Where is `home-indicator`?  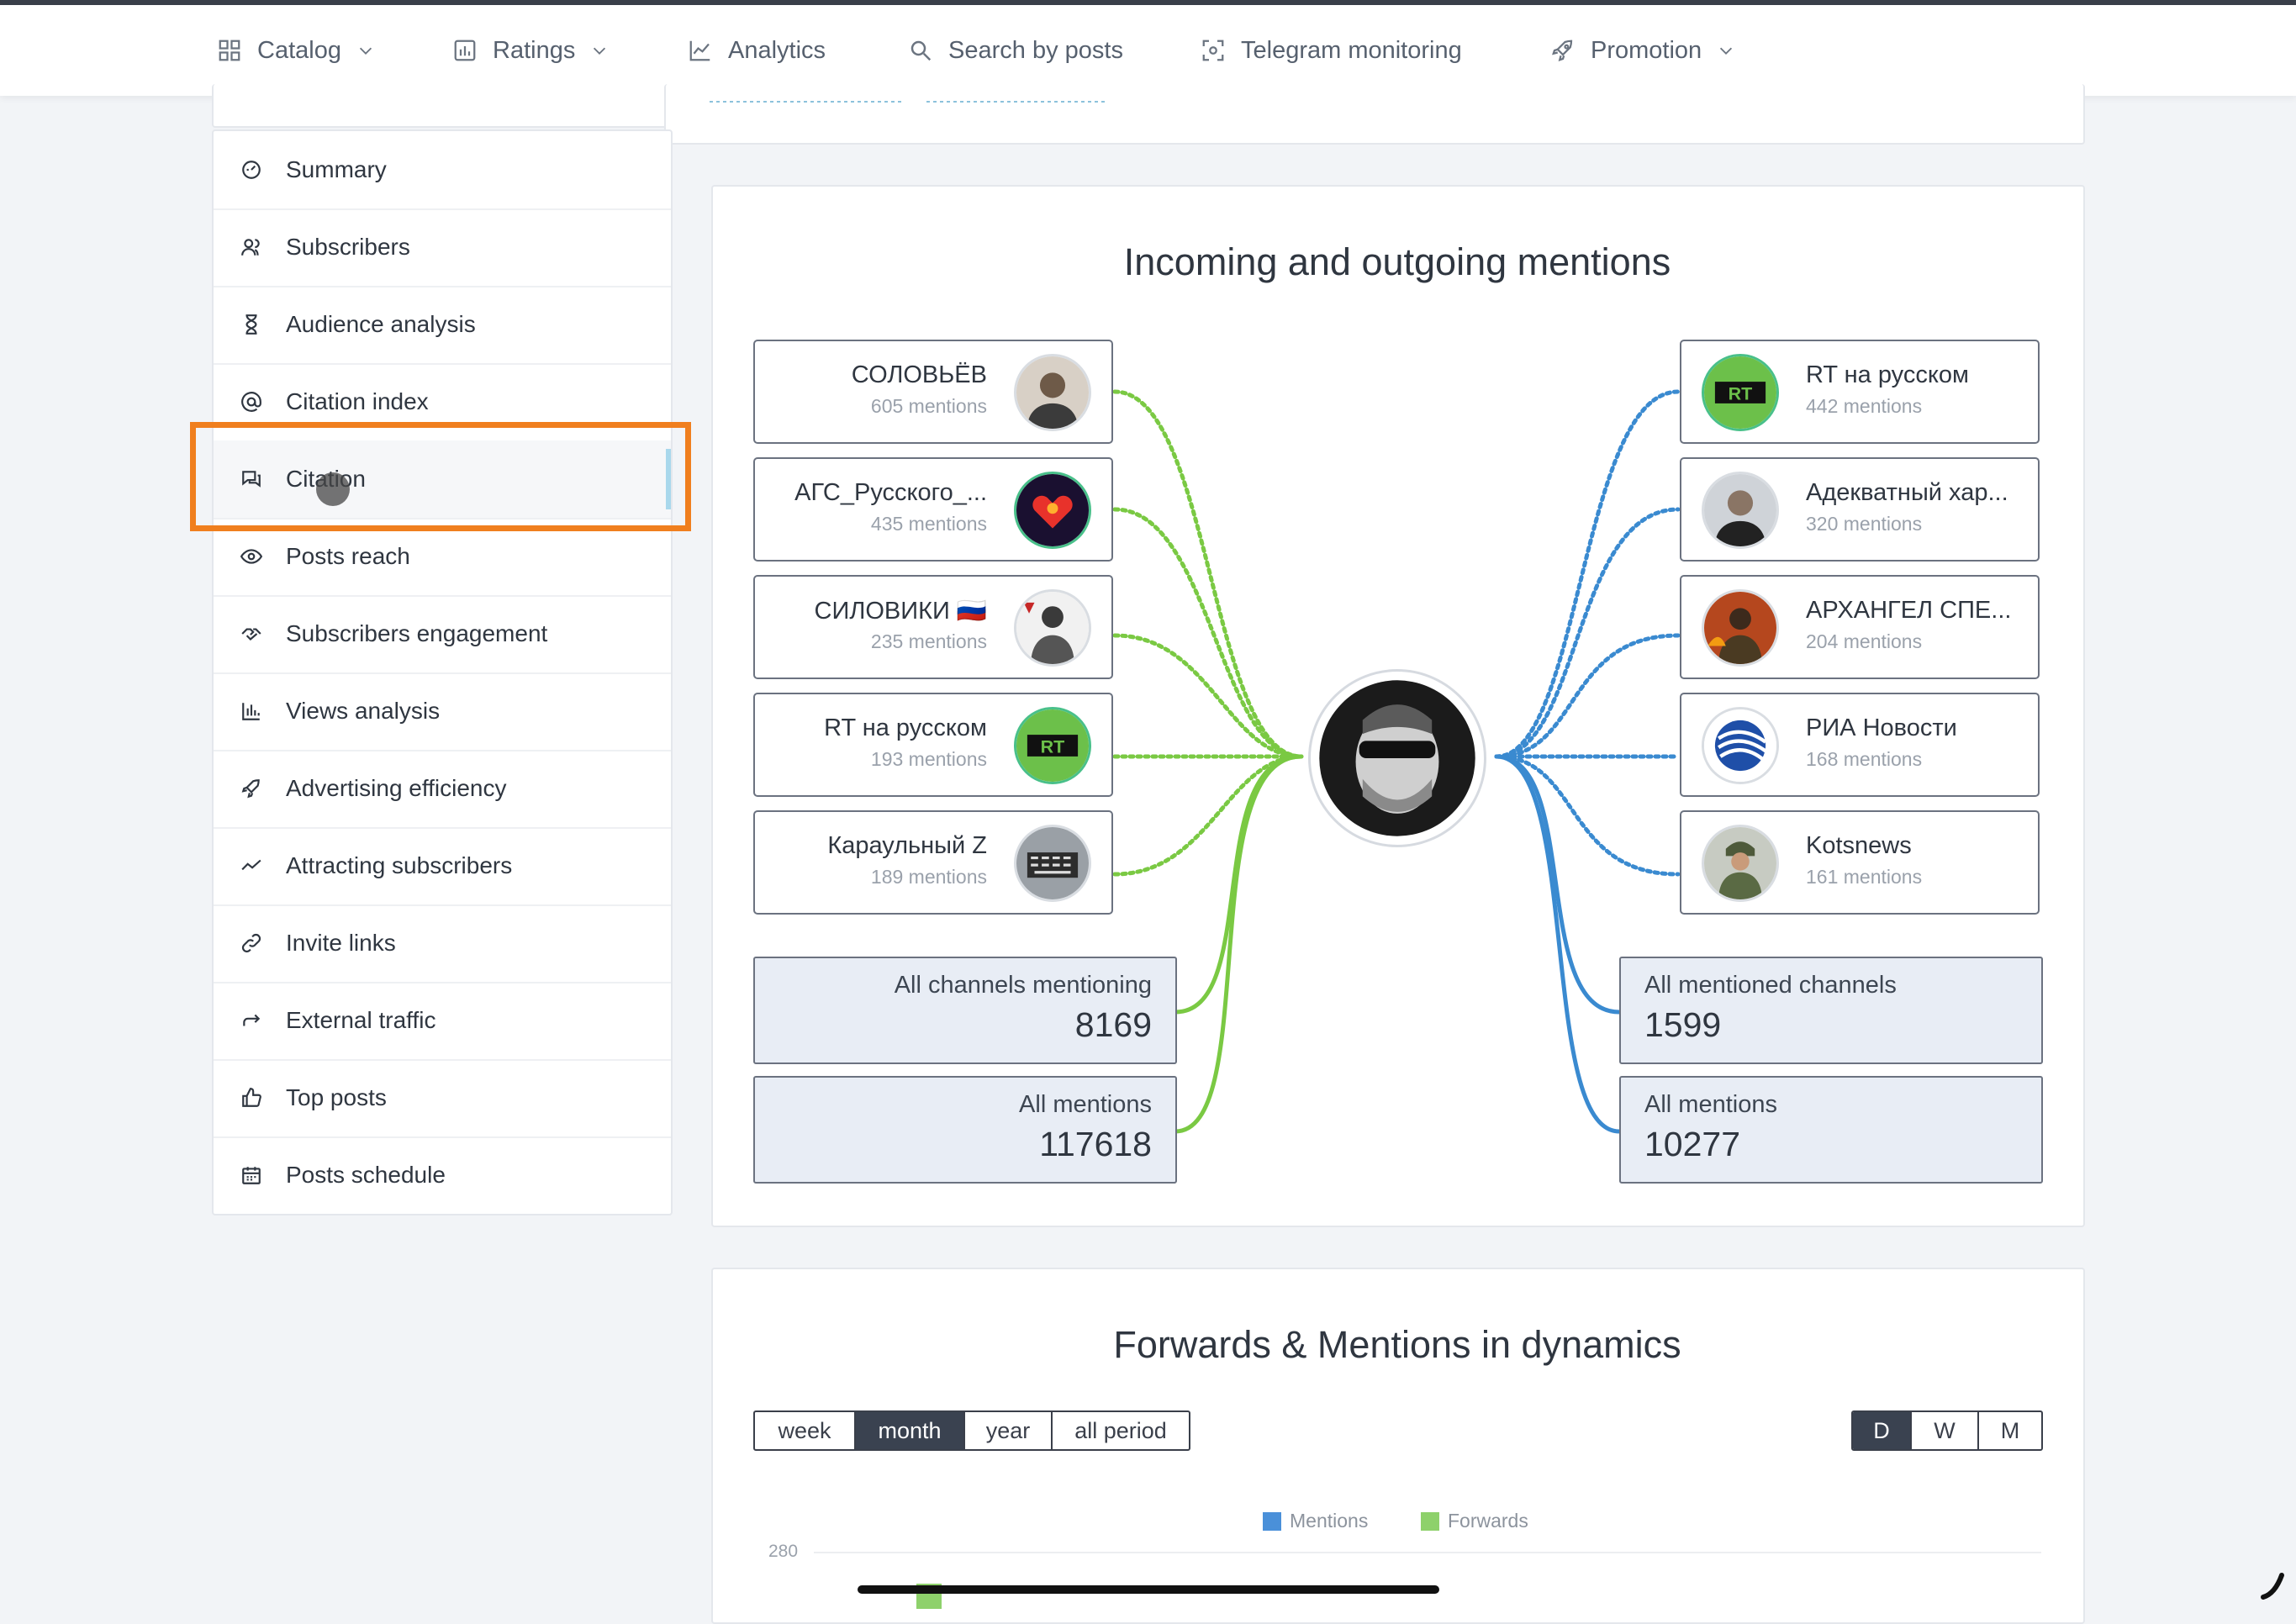 home-indicator is located at coordinates (1148, 1589).